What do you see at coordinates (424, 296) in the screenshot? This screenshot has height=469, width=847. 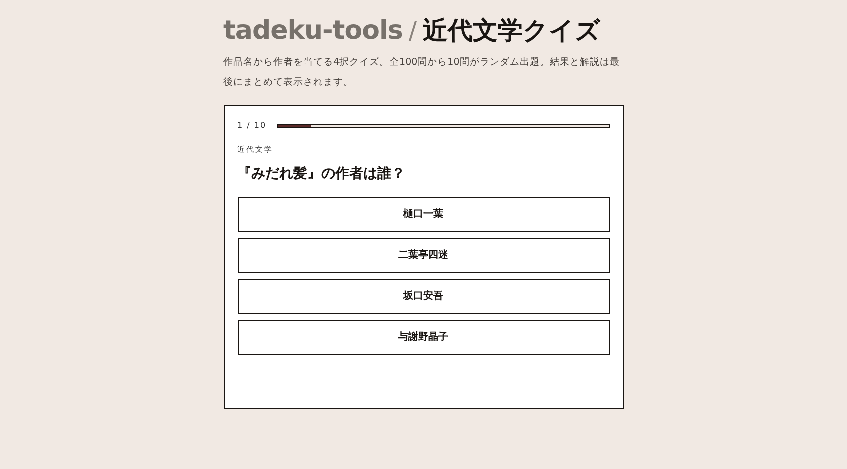 I see `answer-option: 坂口安吾` at bounding box center [424, 296].